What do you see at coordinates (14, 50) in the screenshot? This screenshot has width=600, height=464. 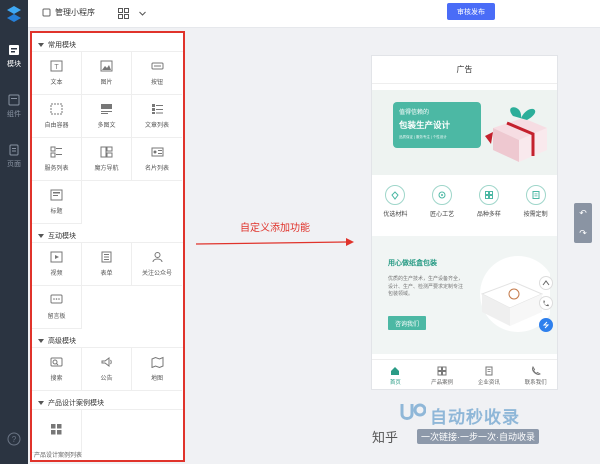 I see `module-icon` at bounding box center [14, 50].